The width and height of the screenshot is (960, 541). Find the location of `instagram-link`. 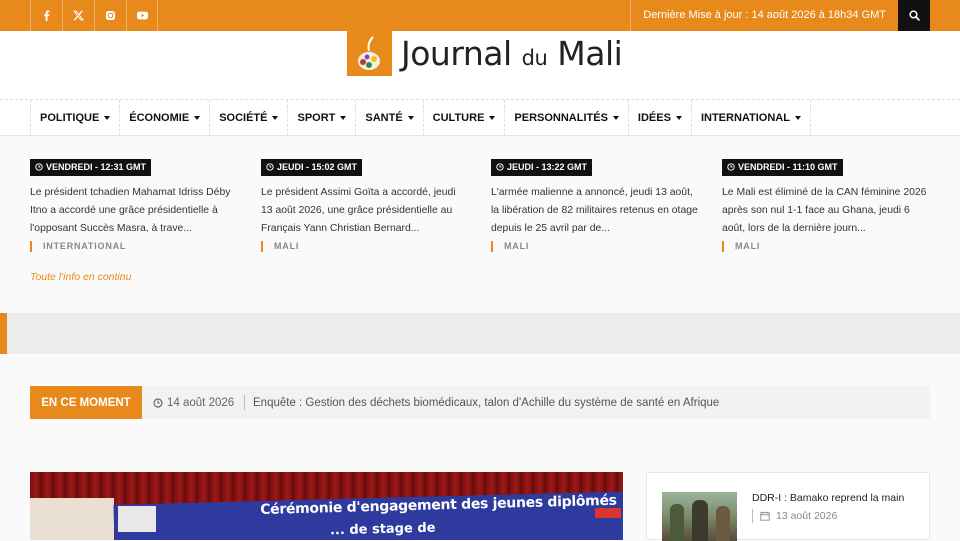

instagram-link is located at coordinates (110, 15).